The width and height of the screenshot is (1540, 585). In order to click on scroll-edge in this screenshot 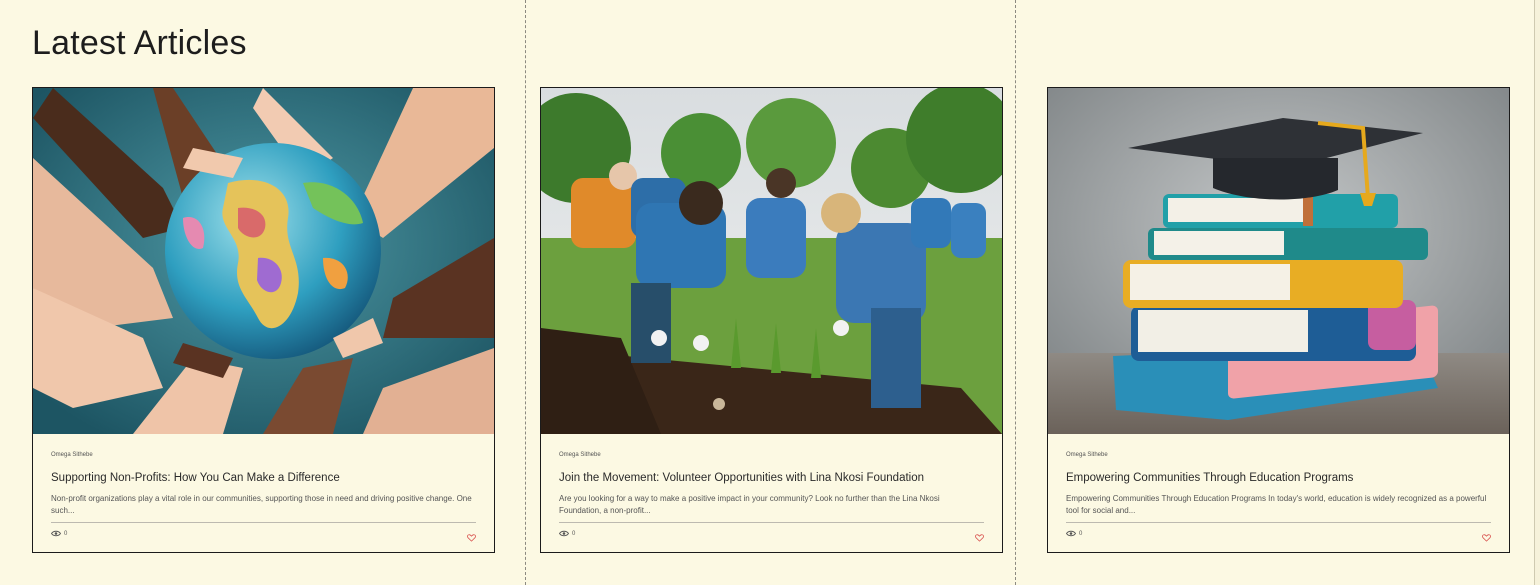, I will do `click(1537, 292)`.